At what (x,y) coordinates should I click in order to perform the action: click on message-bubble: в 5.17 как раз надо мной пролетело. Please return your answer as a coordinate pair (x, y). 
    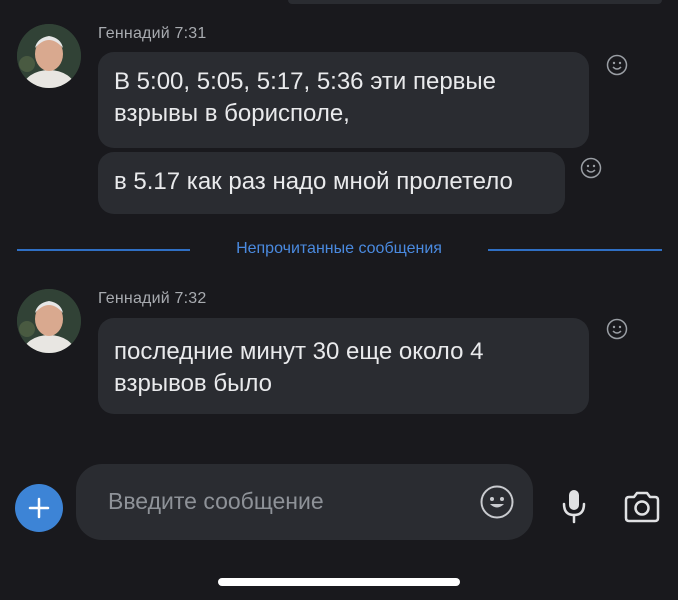
    Looking at the image, I should click on (331, 183).